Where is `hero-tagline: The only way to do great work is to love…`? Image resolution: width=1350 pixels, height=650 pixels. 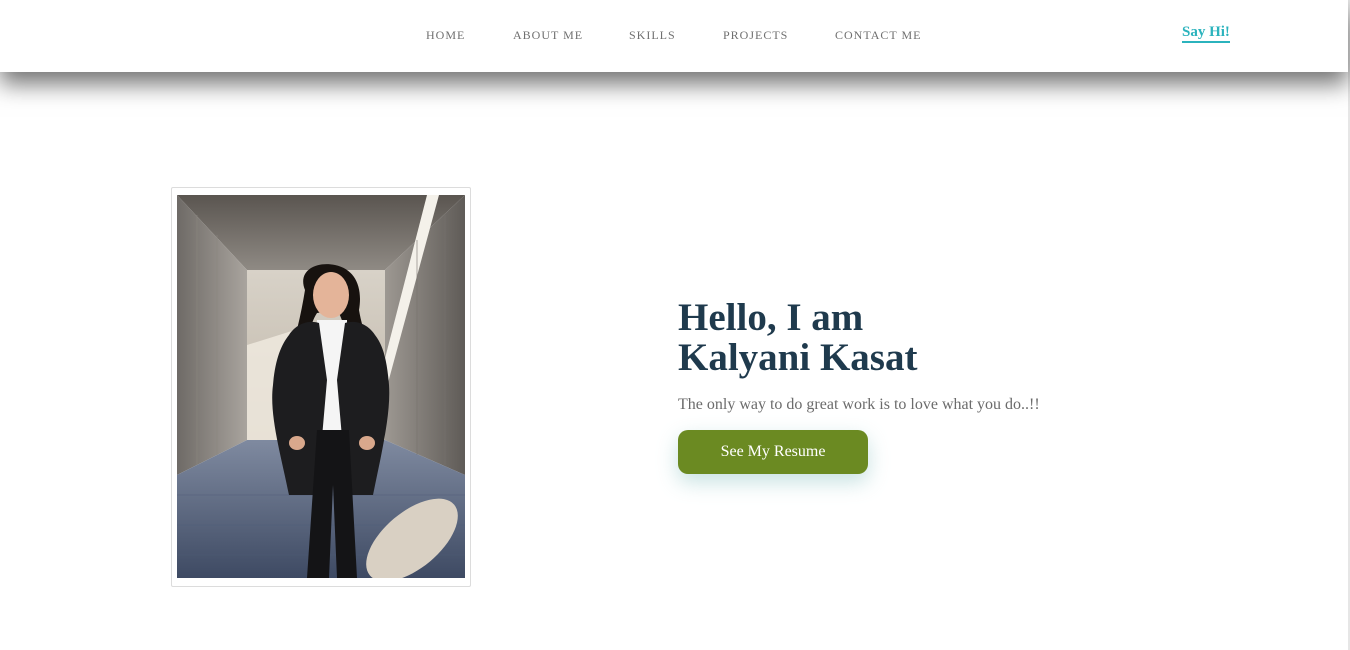 hero-tagline: The only way to do great work is to love… is located at coordinates (859, 404).